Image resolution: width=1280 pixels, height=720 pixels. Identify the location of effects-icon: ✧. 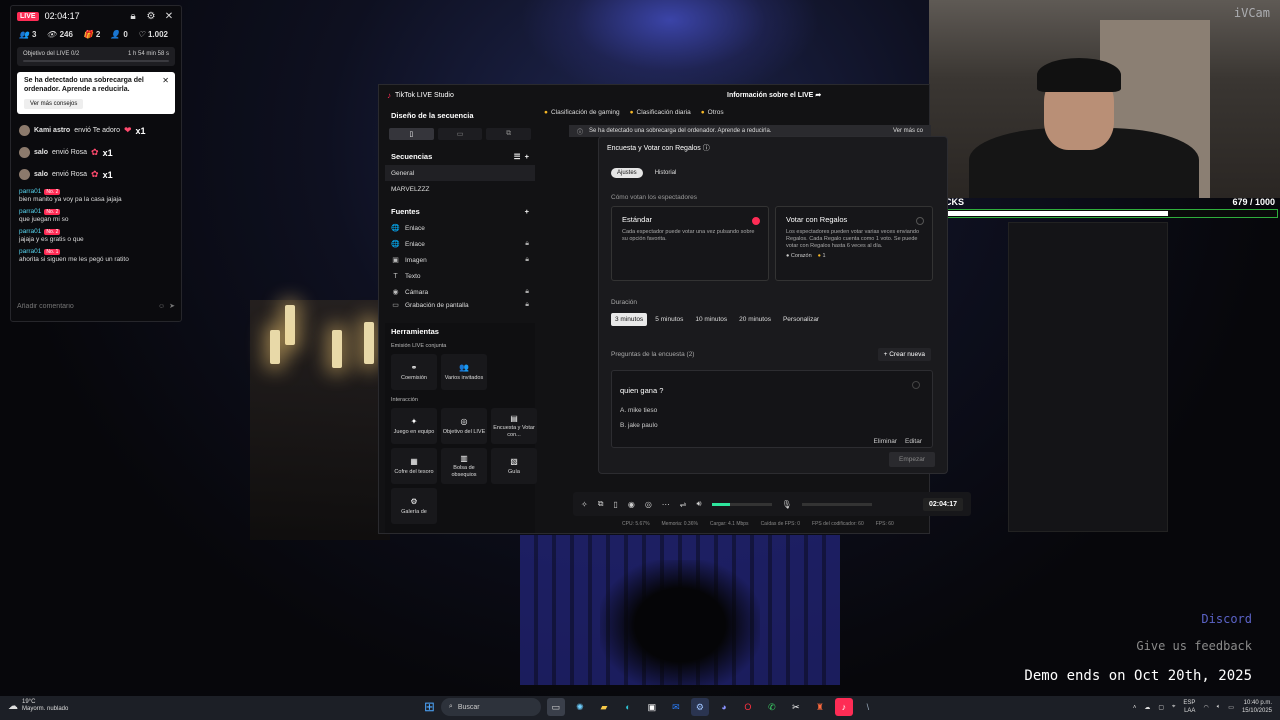
(584, 504).